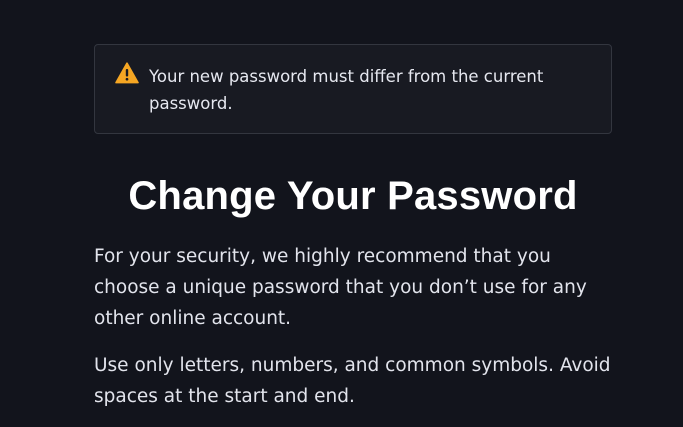  I want to click on warning-triangle-svg, so click(127, 73).